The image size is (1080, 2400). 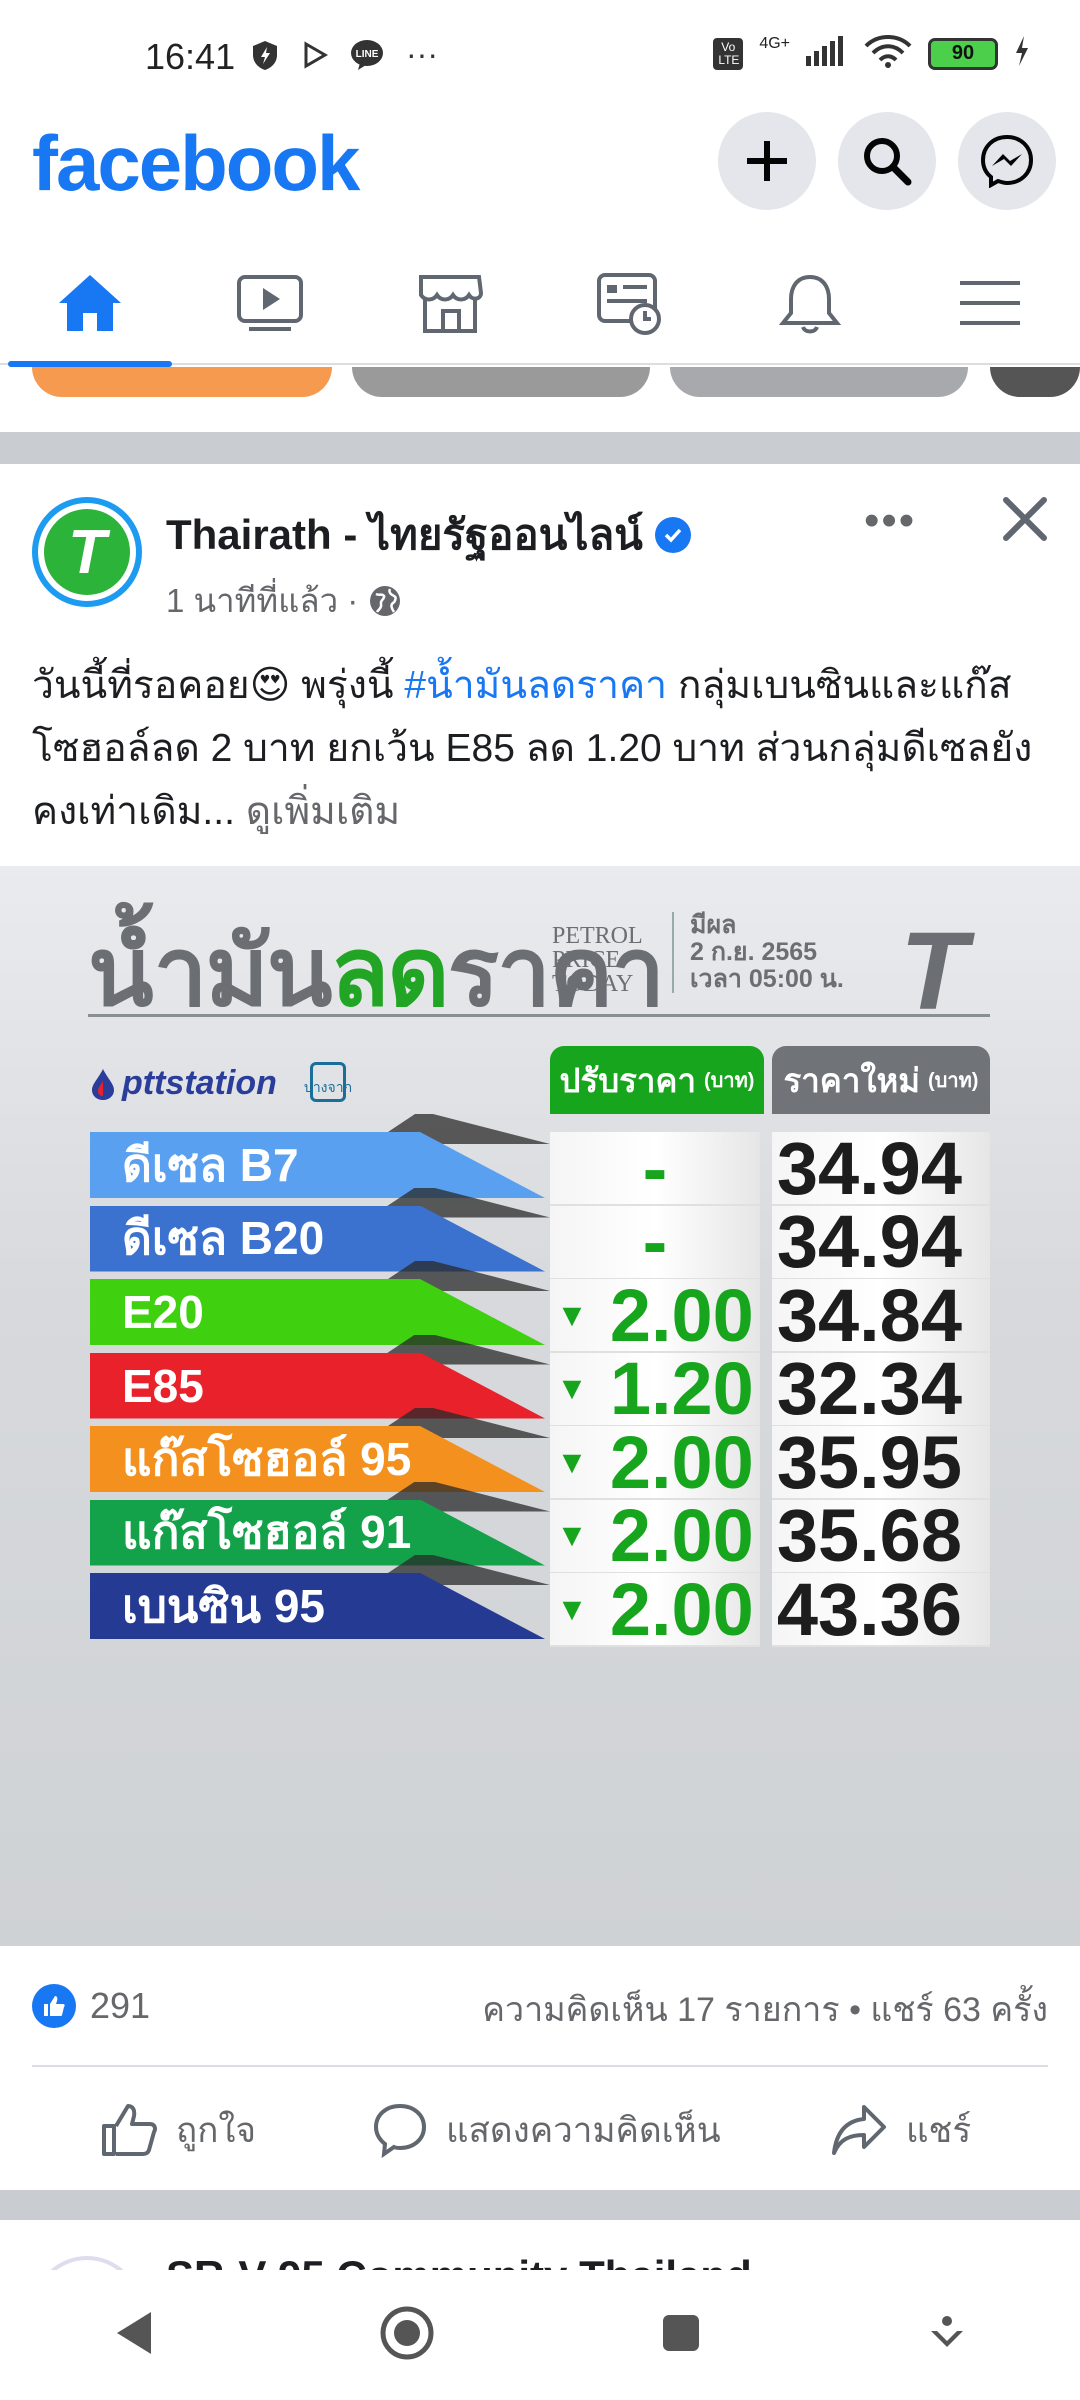 What do you see at coordinates (540, 1603) in the screenshot?
I see `fuel-row: เบนซิน 95 ▼ 2.00 43.36` at bounding box center [540, 1603].